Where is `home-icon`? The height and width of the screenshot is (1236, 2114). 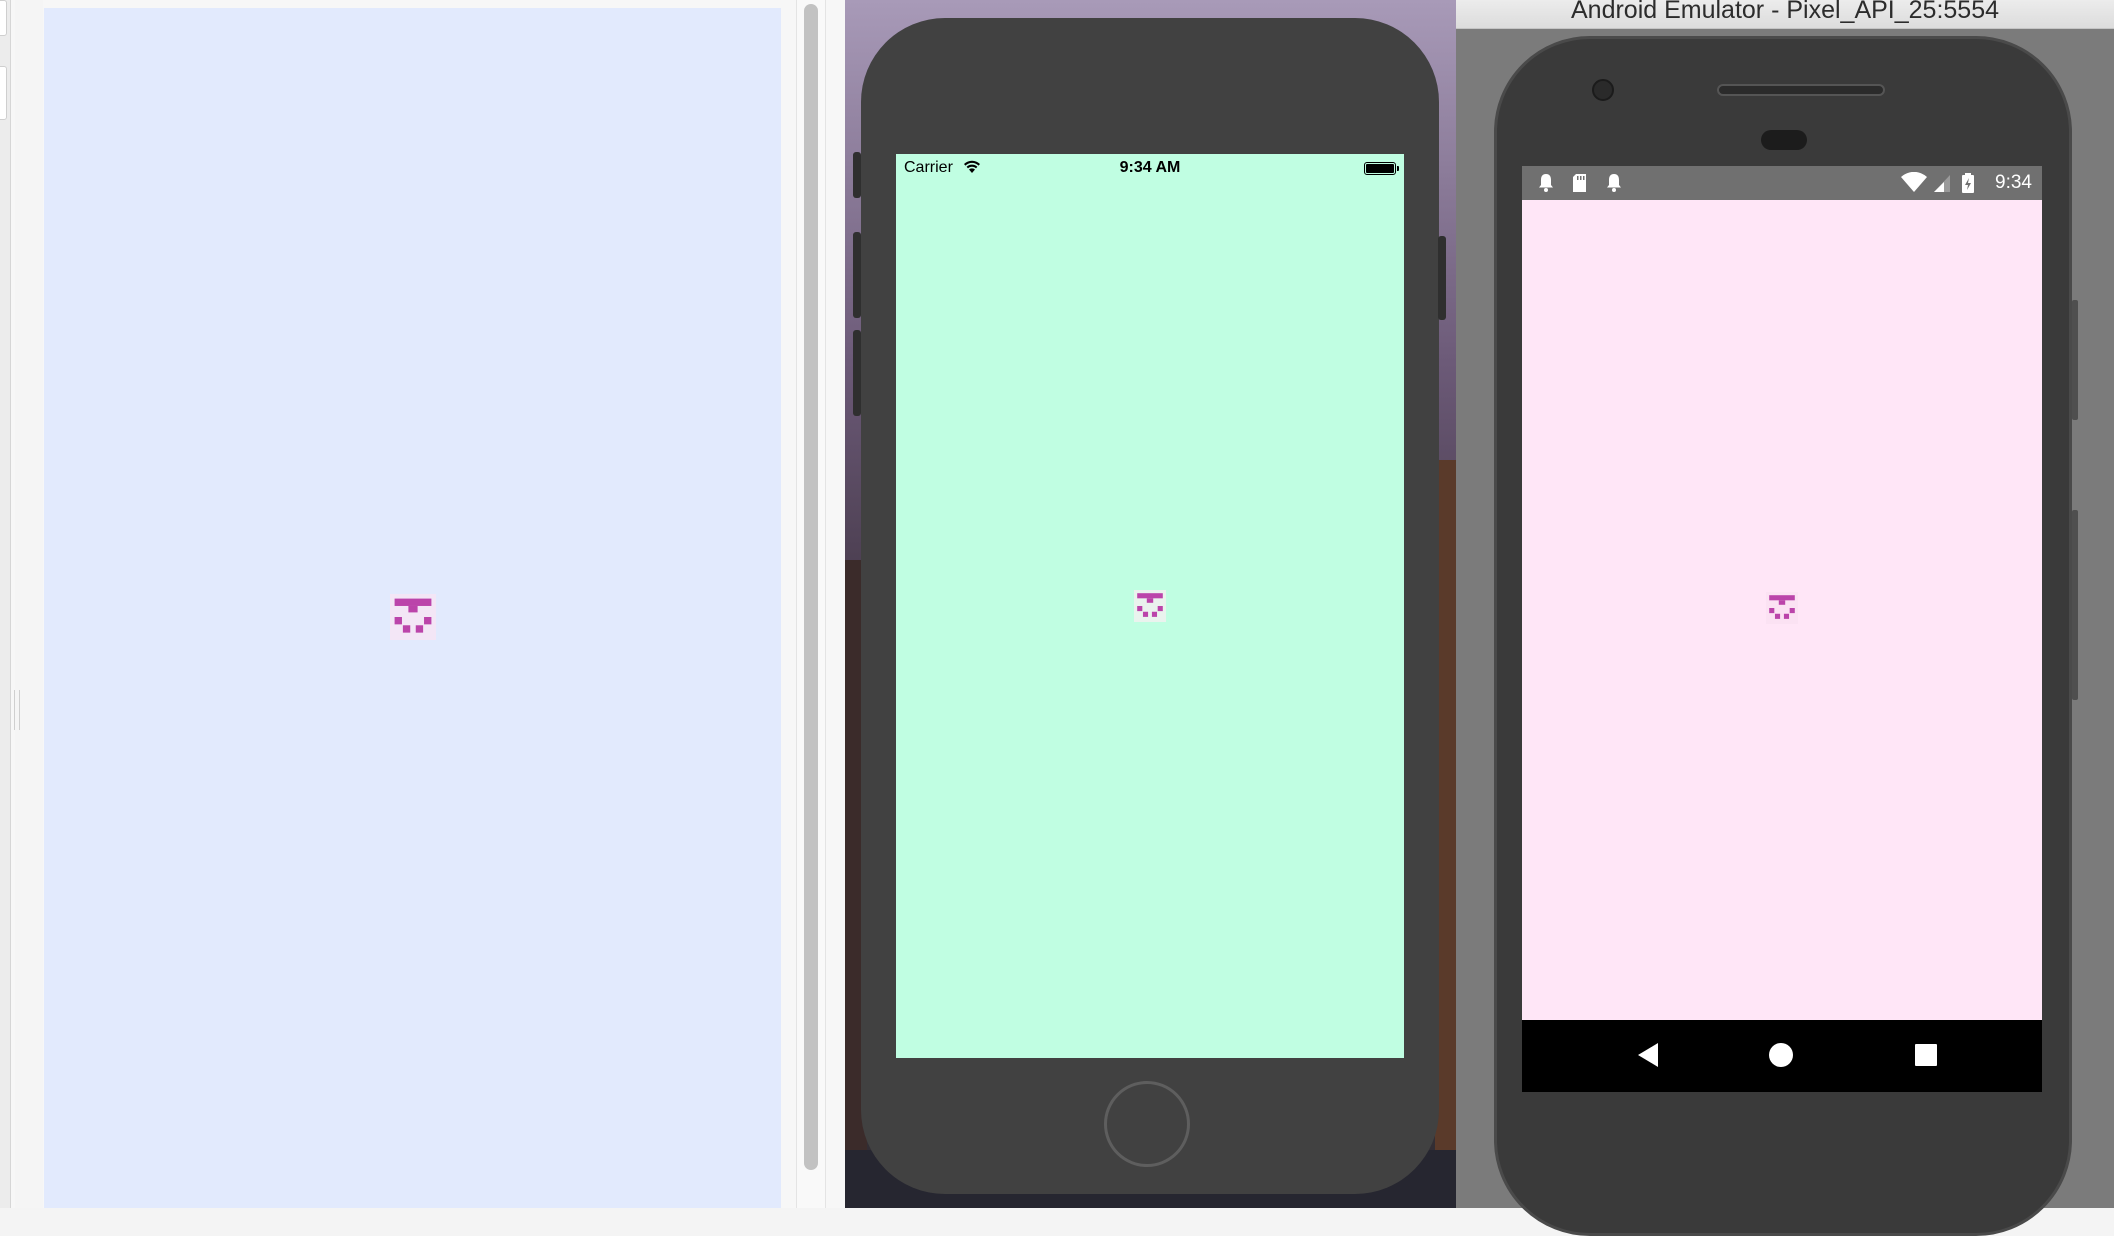
home-icon is located at coordinates (1781, 1055).